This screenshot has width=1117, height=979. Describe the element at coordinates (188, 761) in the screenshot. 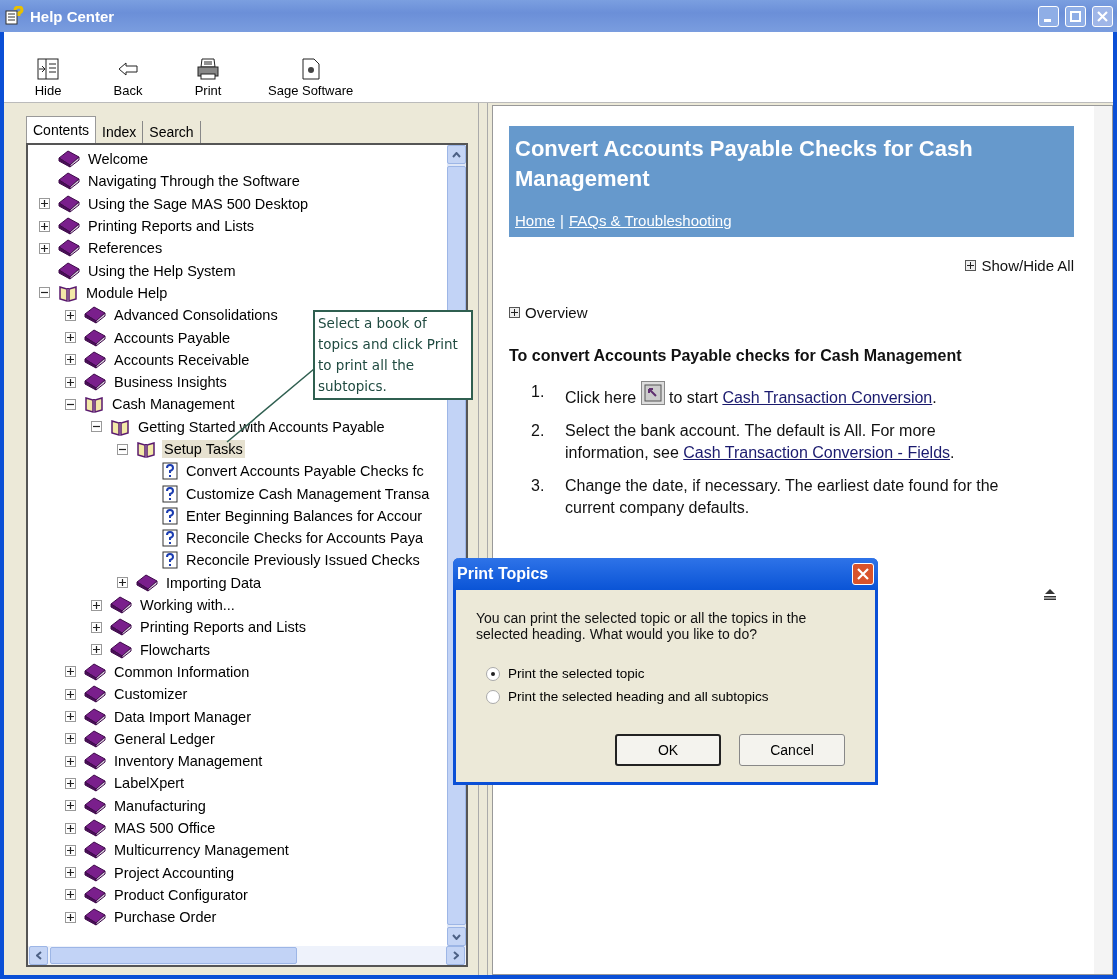

I see `tree-item: Inventory Management` at that location.